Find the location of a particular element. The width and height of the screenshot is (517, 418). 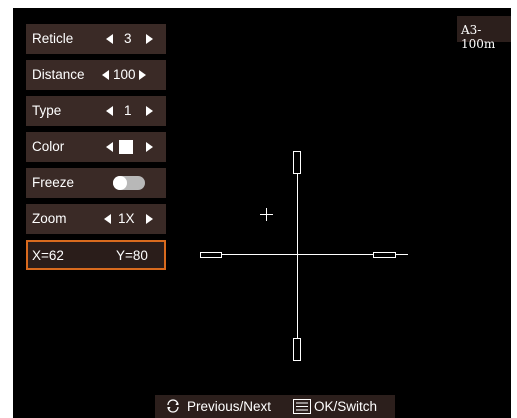

range-profile-tag: A3-100m is located at coordinates (484, 33).